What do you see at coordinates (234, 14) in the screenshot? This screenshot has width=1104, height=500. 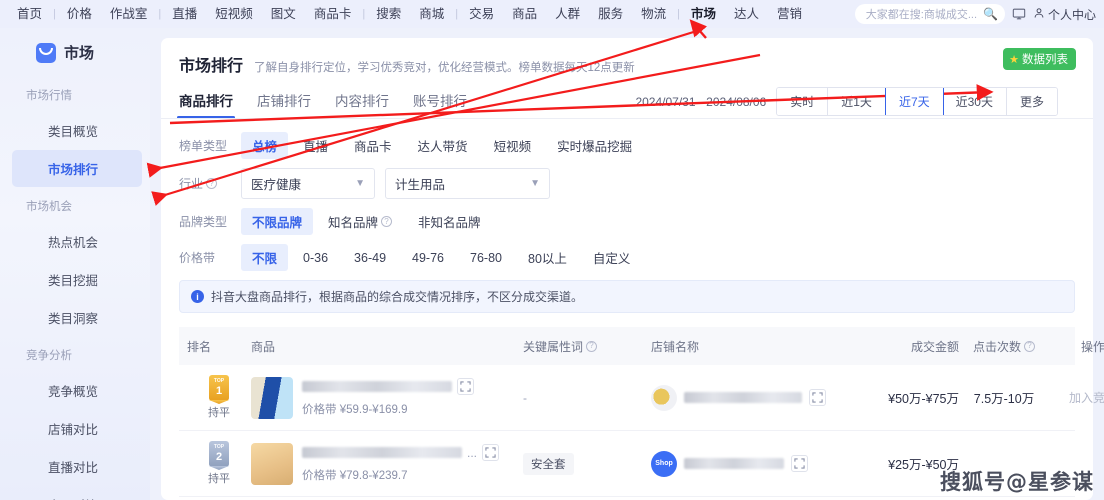 I see `nav-item-4: 短视频` at bounding box center [234, 14].